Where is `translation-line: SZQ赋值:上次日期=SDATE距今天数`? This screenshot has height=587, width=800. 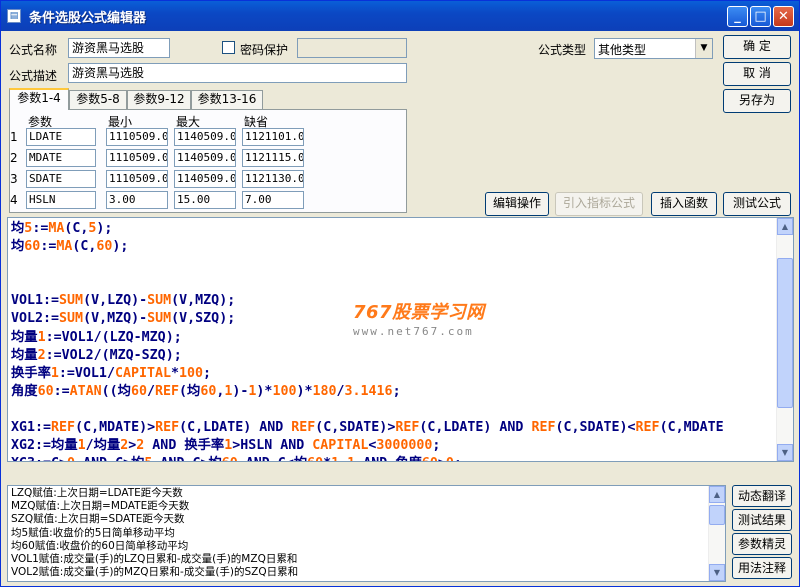 translation-line: SZQ赋值:上次日期=SDATE距今天数 is located at coordinates (98, 519).